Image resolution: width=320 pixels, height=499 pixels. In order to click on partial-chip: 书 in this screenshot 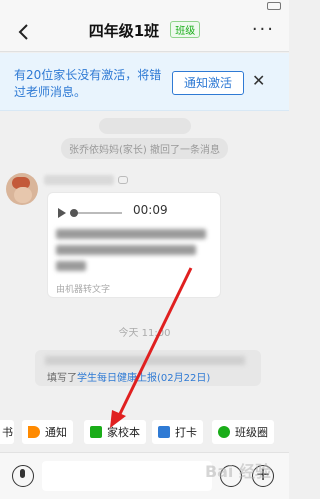, I will do `click(7, 432)`.